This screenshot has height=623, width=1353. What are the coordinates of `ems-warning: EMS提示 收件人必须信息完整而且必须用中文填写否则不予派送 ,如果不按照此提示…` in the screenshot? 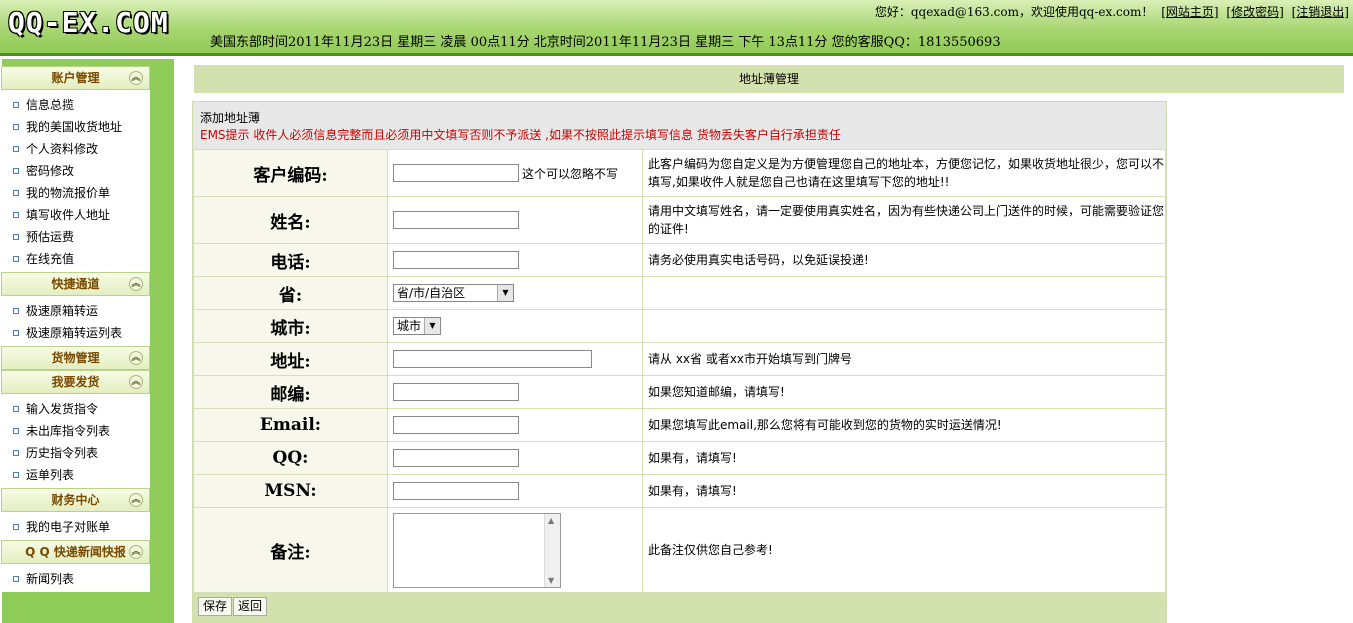 It's located at (520, 135).